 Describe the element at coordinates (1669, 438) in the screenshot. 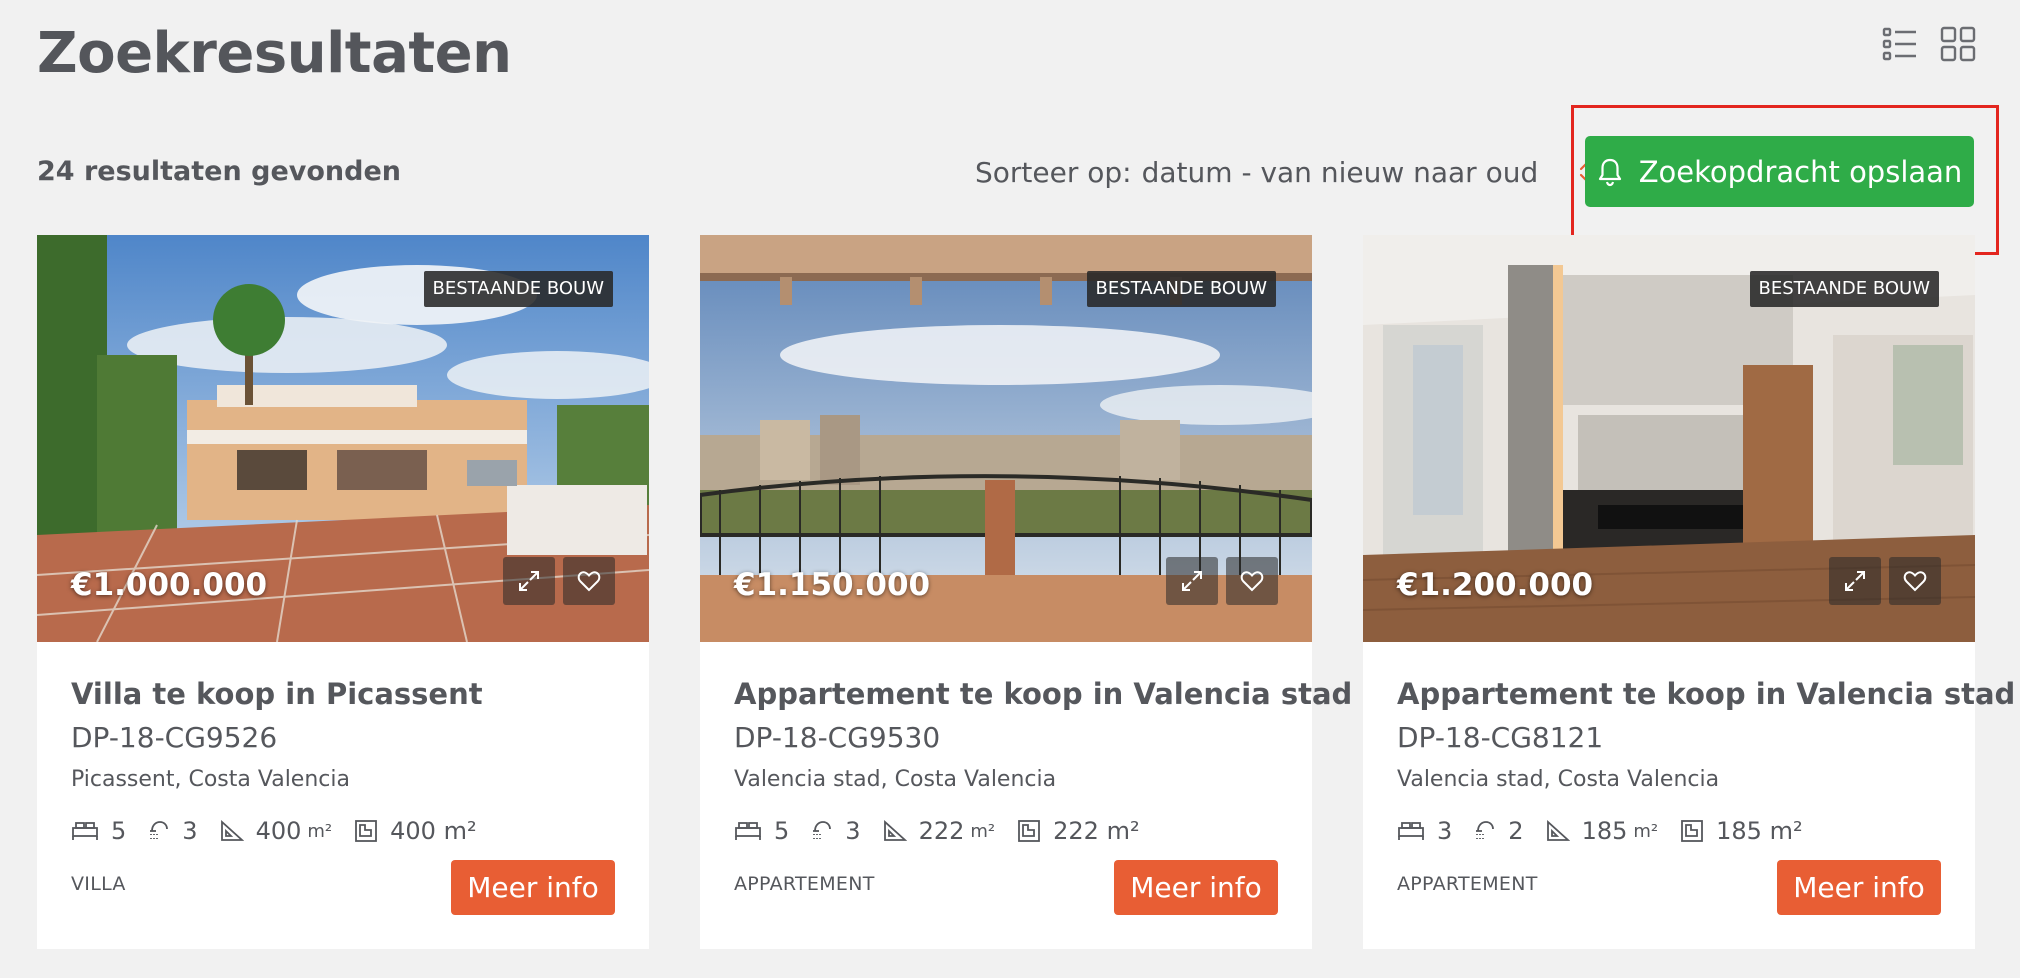

I see `listing-photo: BESTAANDE BOUW €1.200.000` at that location.